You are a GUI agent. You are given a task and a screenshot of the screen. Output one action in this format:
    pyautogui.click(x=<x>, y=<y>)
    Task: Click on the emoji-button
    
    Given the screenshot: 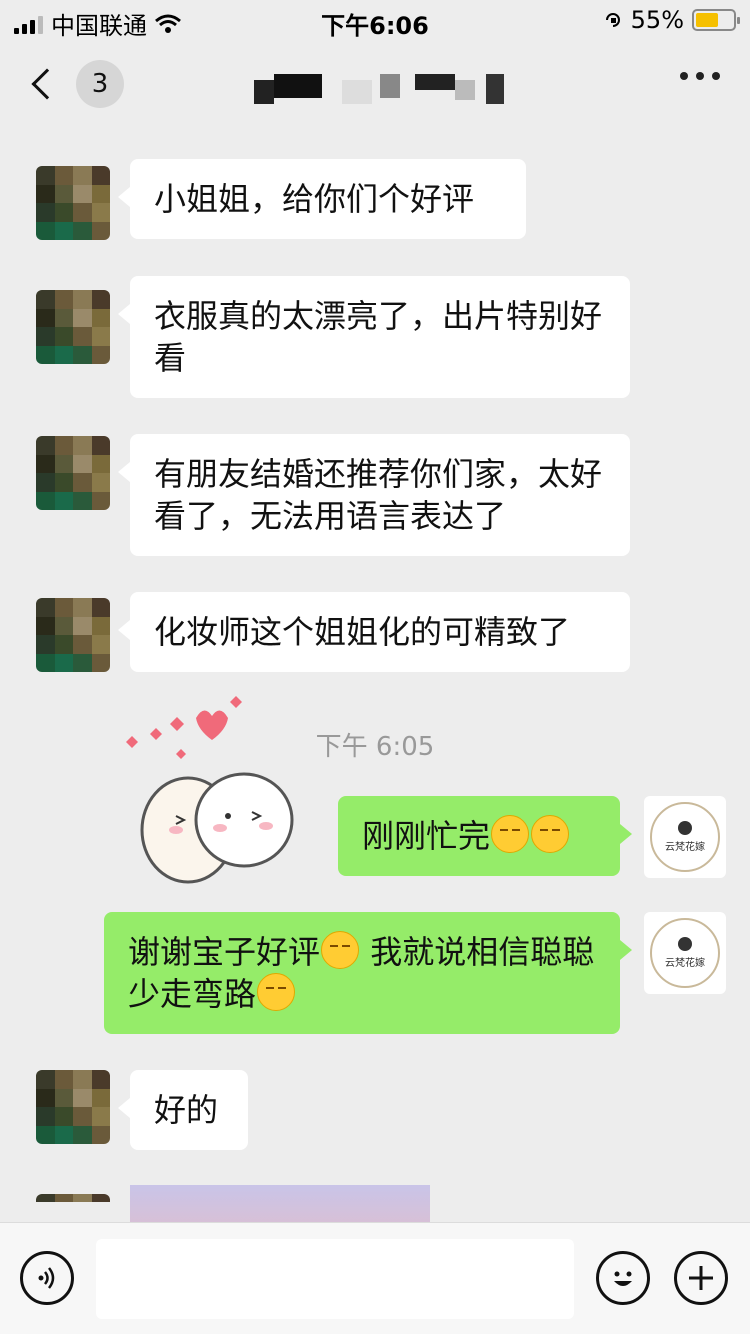 What is the action you would take?
    pyautogui.click(x=623, y=1278)
    